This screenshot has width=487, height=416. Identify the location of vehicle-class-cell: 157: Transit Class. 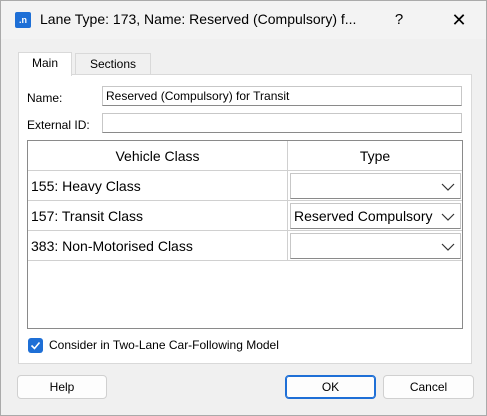
(158, 216).